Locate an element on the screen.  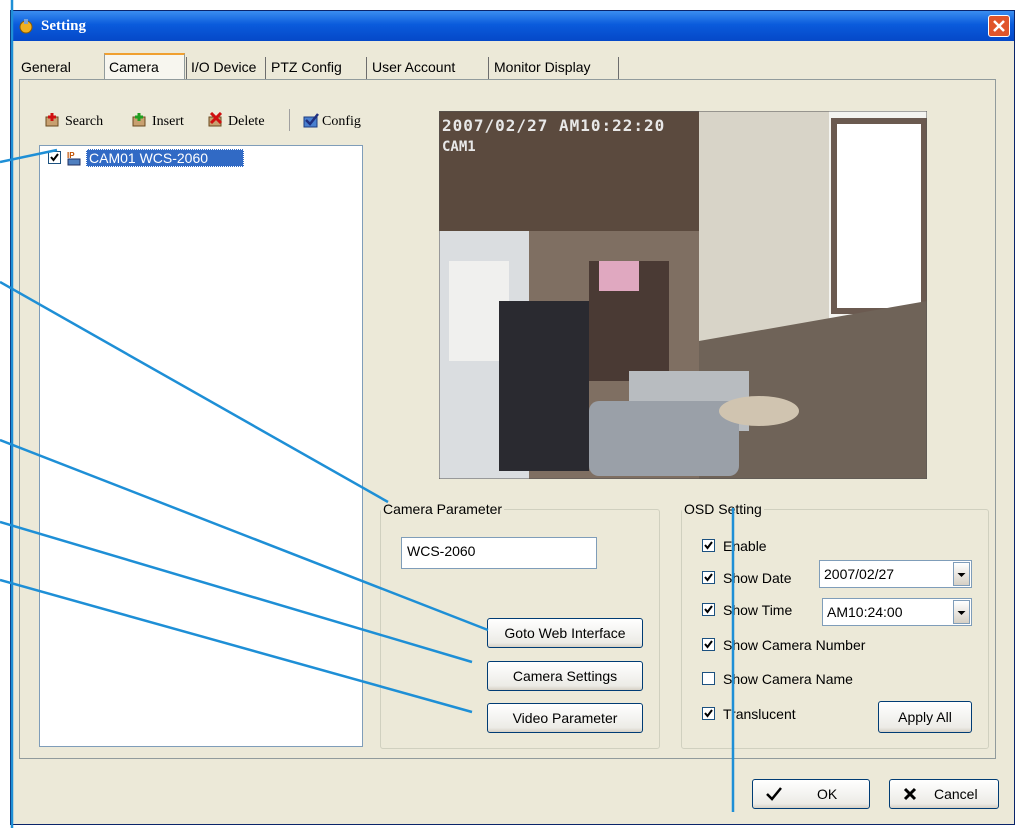
time-format-value: AM10:24:00 is located at coordinates (865, 612).